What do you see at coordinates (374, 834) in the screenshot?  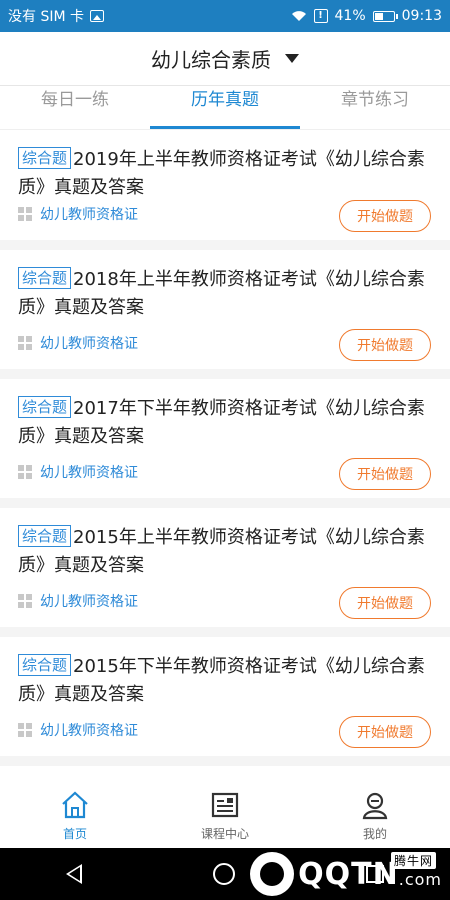 I see `nav-profile-label: 我的` at bounding box center [374, 834].